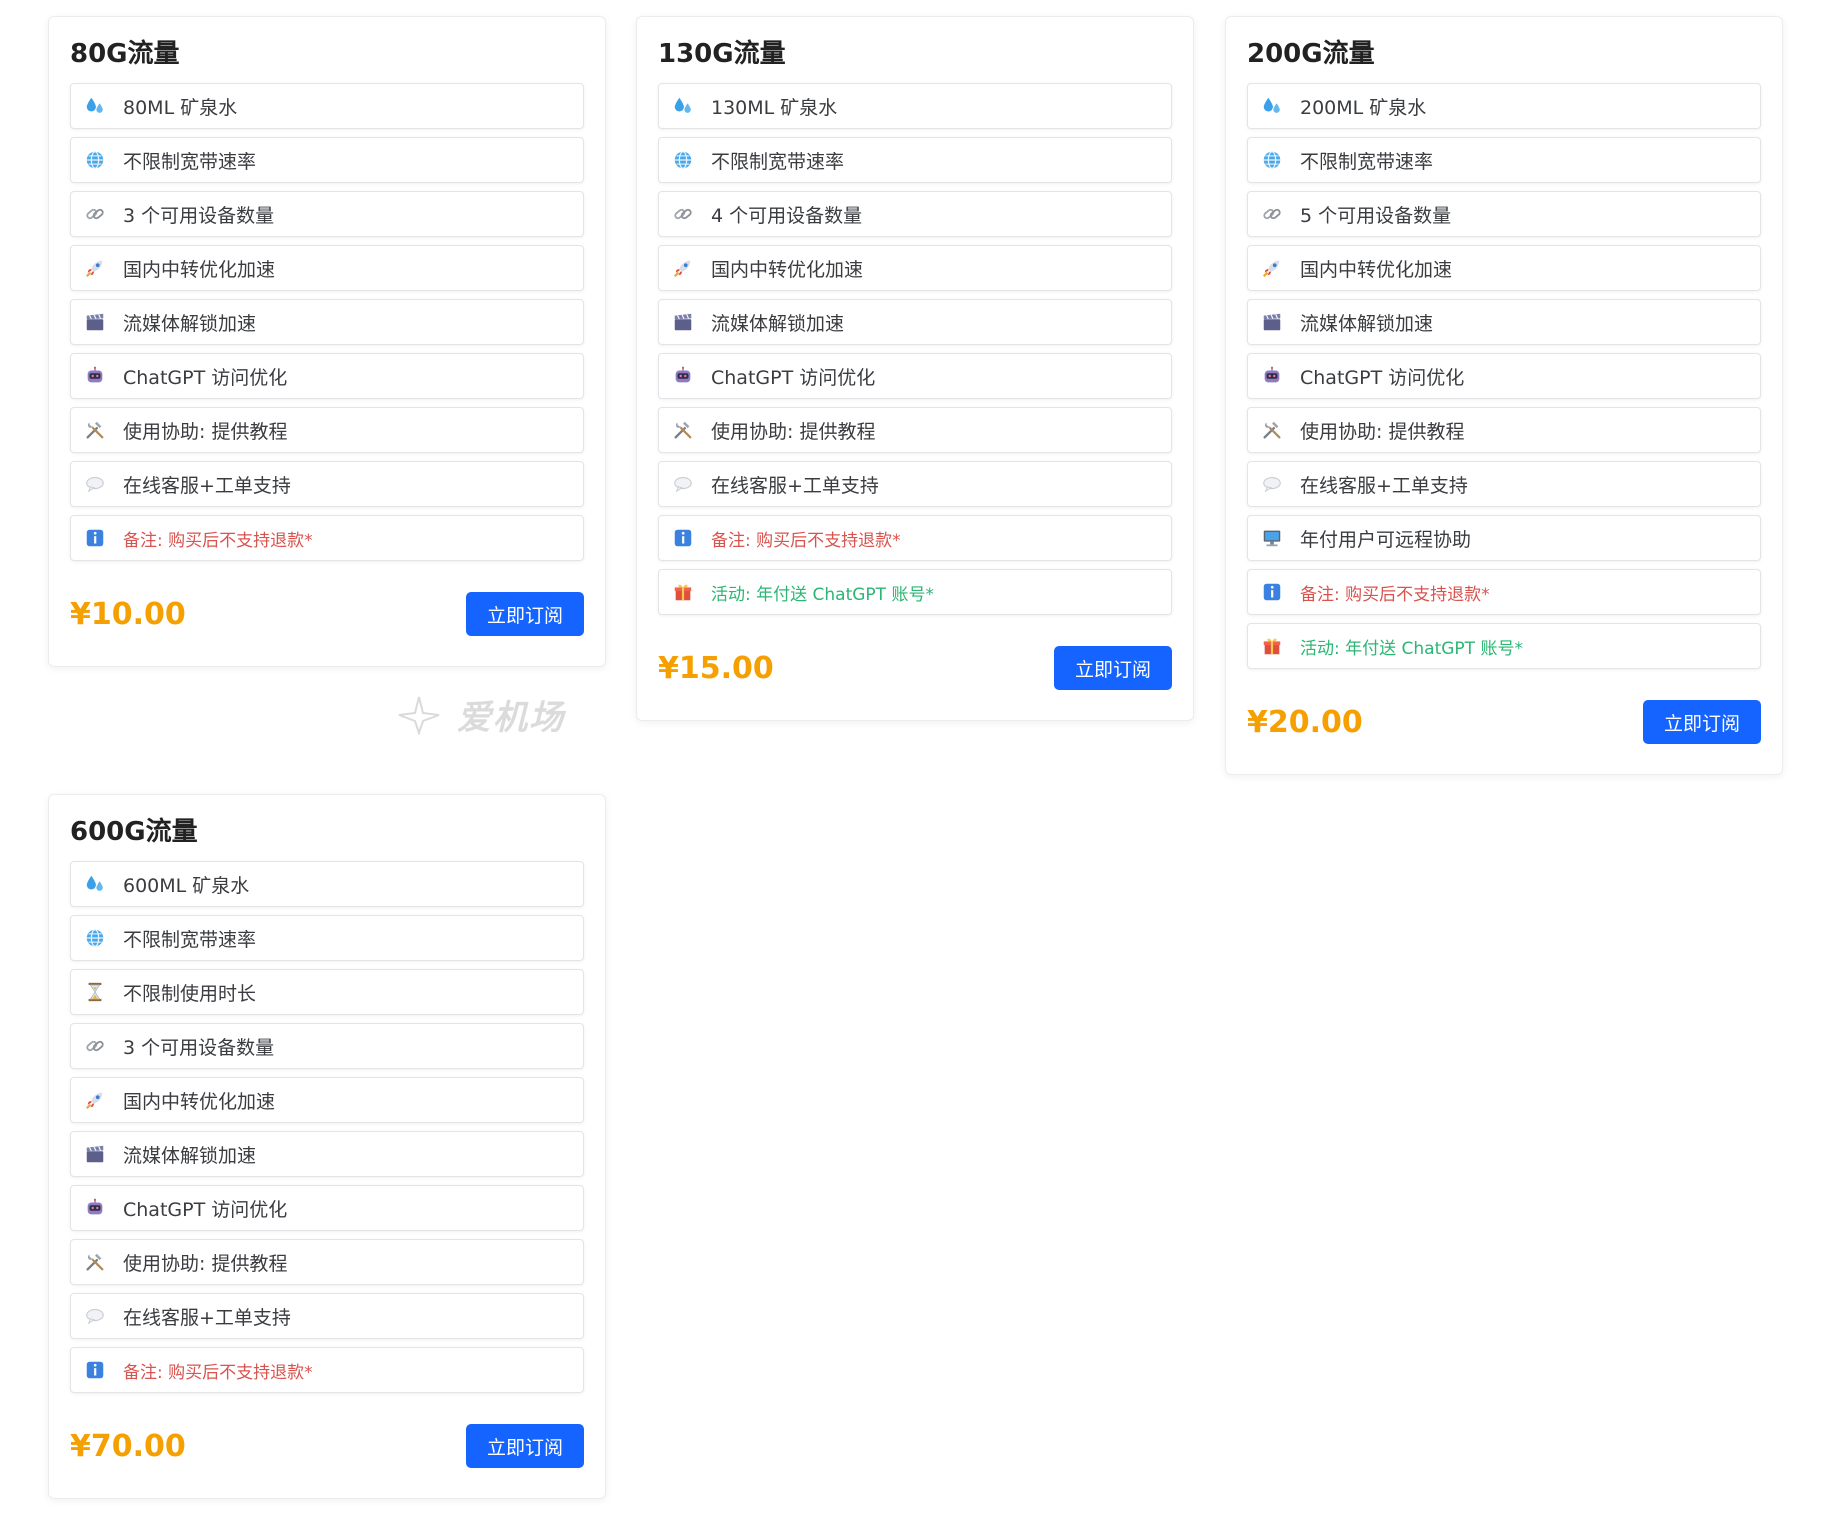  What do you see at coordinates (1504, 538) in the screenshot?
I see `feature-item: 年付用户可远程协助` at bounding box center [1504, 538].